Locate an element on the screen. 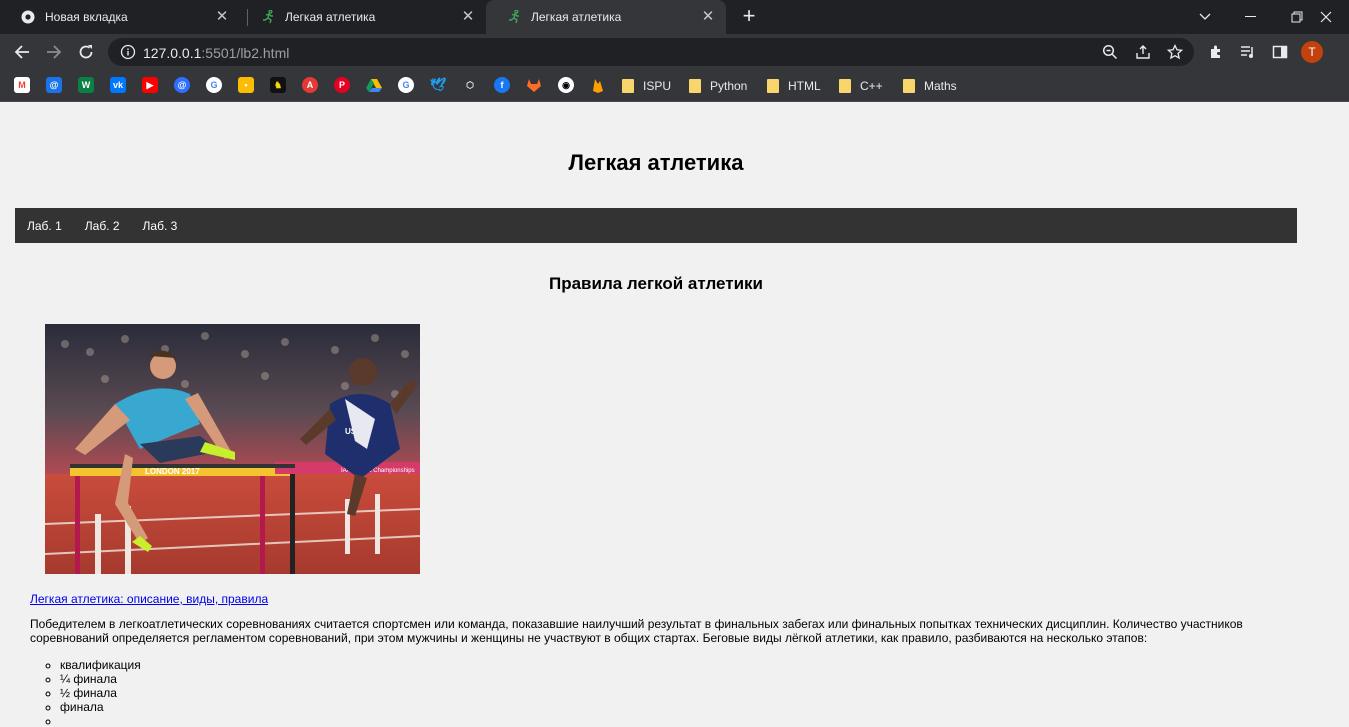 The width and height of the screenshot is (1349, 727). site-info-icon is located at coordinates (128, 54).